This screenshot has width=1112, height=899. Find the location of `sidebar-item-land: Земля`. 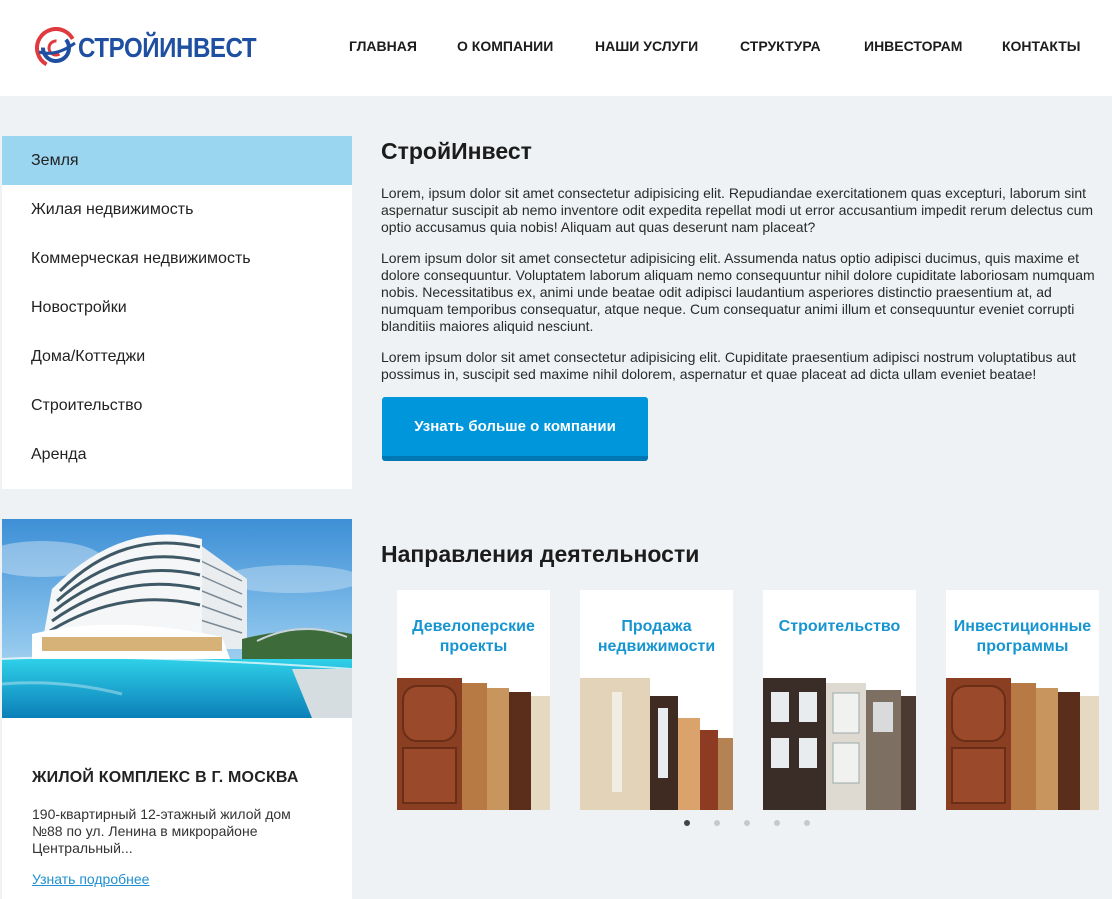

sidebar-item-land: Земля is located at coordinates (177, 160).